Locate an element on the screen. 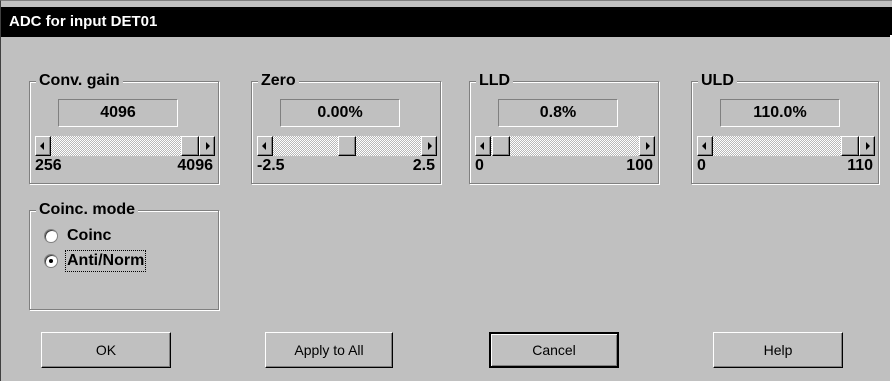  ok-button: OK is located at coordinates (106, 350).